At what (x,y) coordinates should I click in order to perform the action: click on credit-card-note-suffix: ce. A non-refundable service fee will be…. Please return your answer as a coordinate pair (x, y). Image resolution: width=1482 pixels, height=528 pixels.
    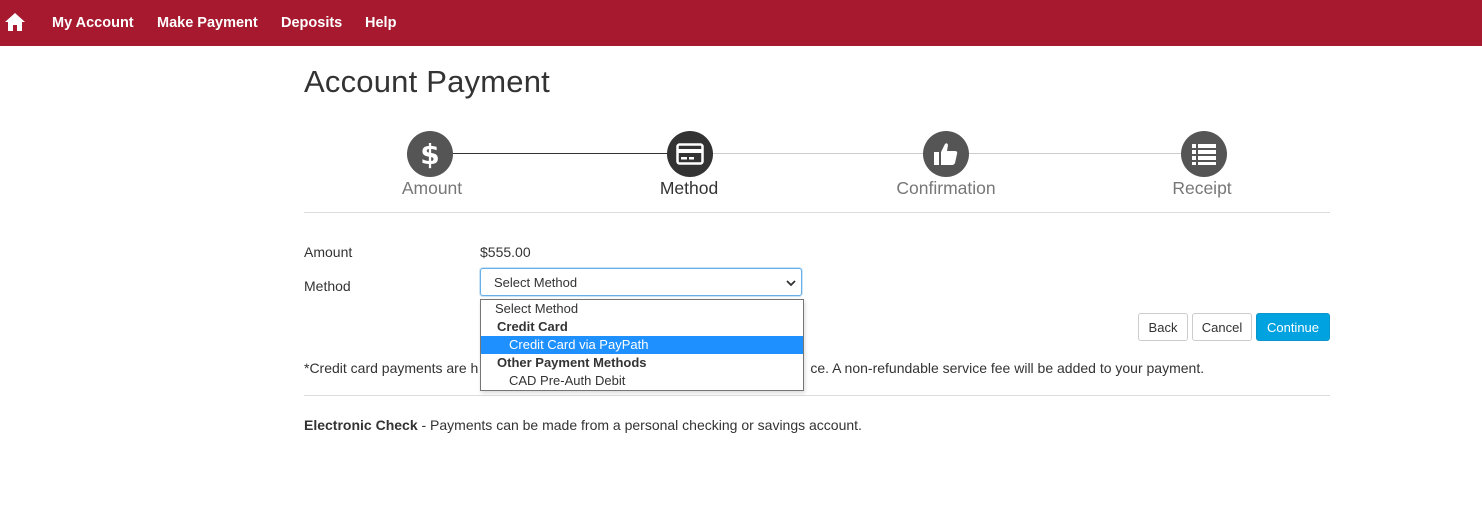
    Looking at the image, I should click on (1007, 368).